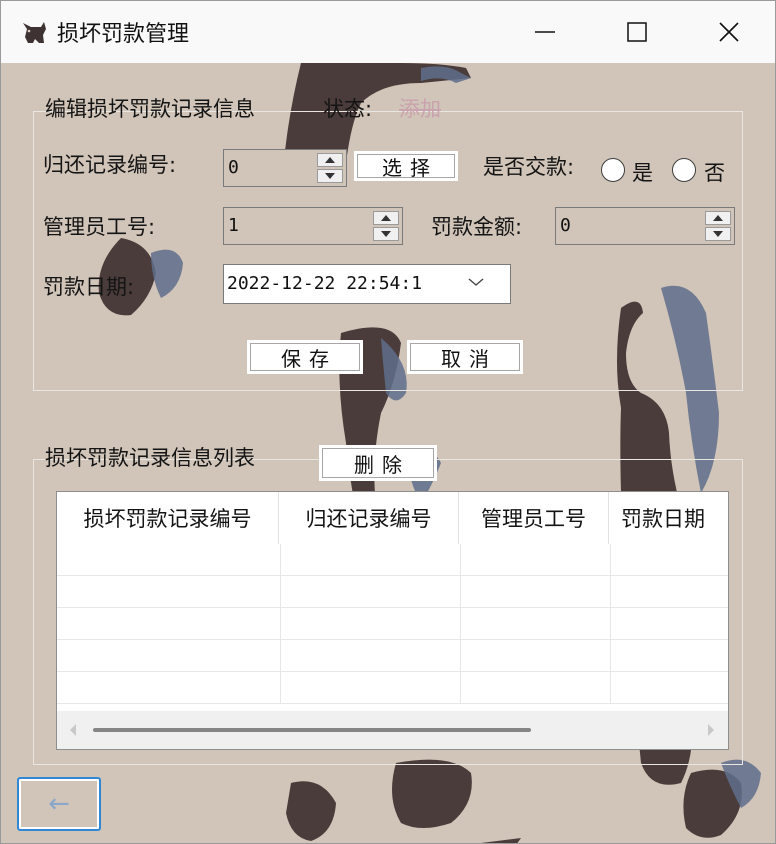 This screenshot has width=776, height=844. I want to click on return-record-value: 0, so click(233, 167).